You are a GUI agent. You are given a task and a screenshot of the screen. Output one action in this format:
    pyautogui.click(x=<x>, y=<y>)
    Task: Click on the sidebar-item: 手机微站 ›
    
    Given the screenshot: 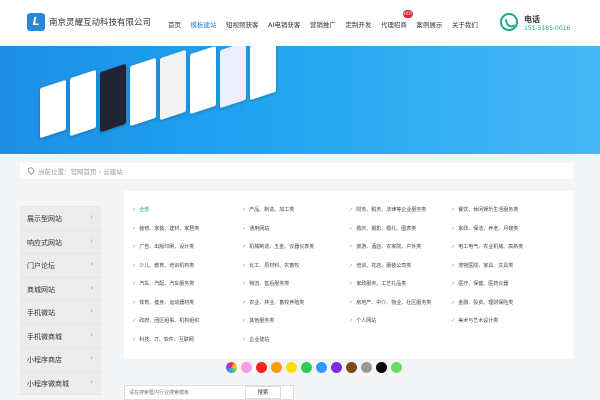 What is the action you would take?
    pyautogui.click(x=60, y=313)
    